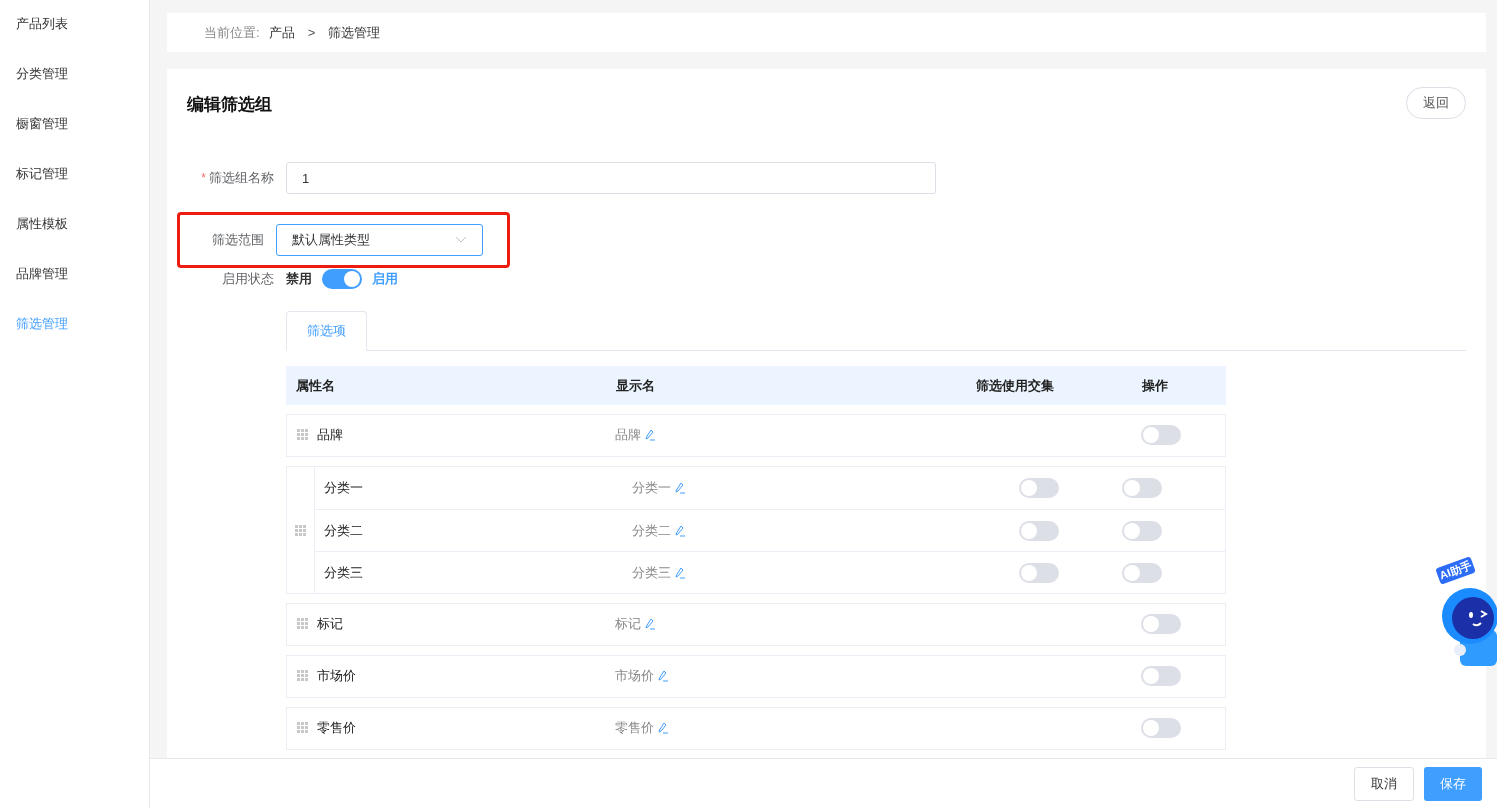 This screenshot has width=1497, height=808. Describe the element at coordinates (232, 32) in the screenshot. I see `breadcrumb-prefix: 当前位置:` at that location.